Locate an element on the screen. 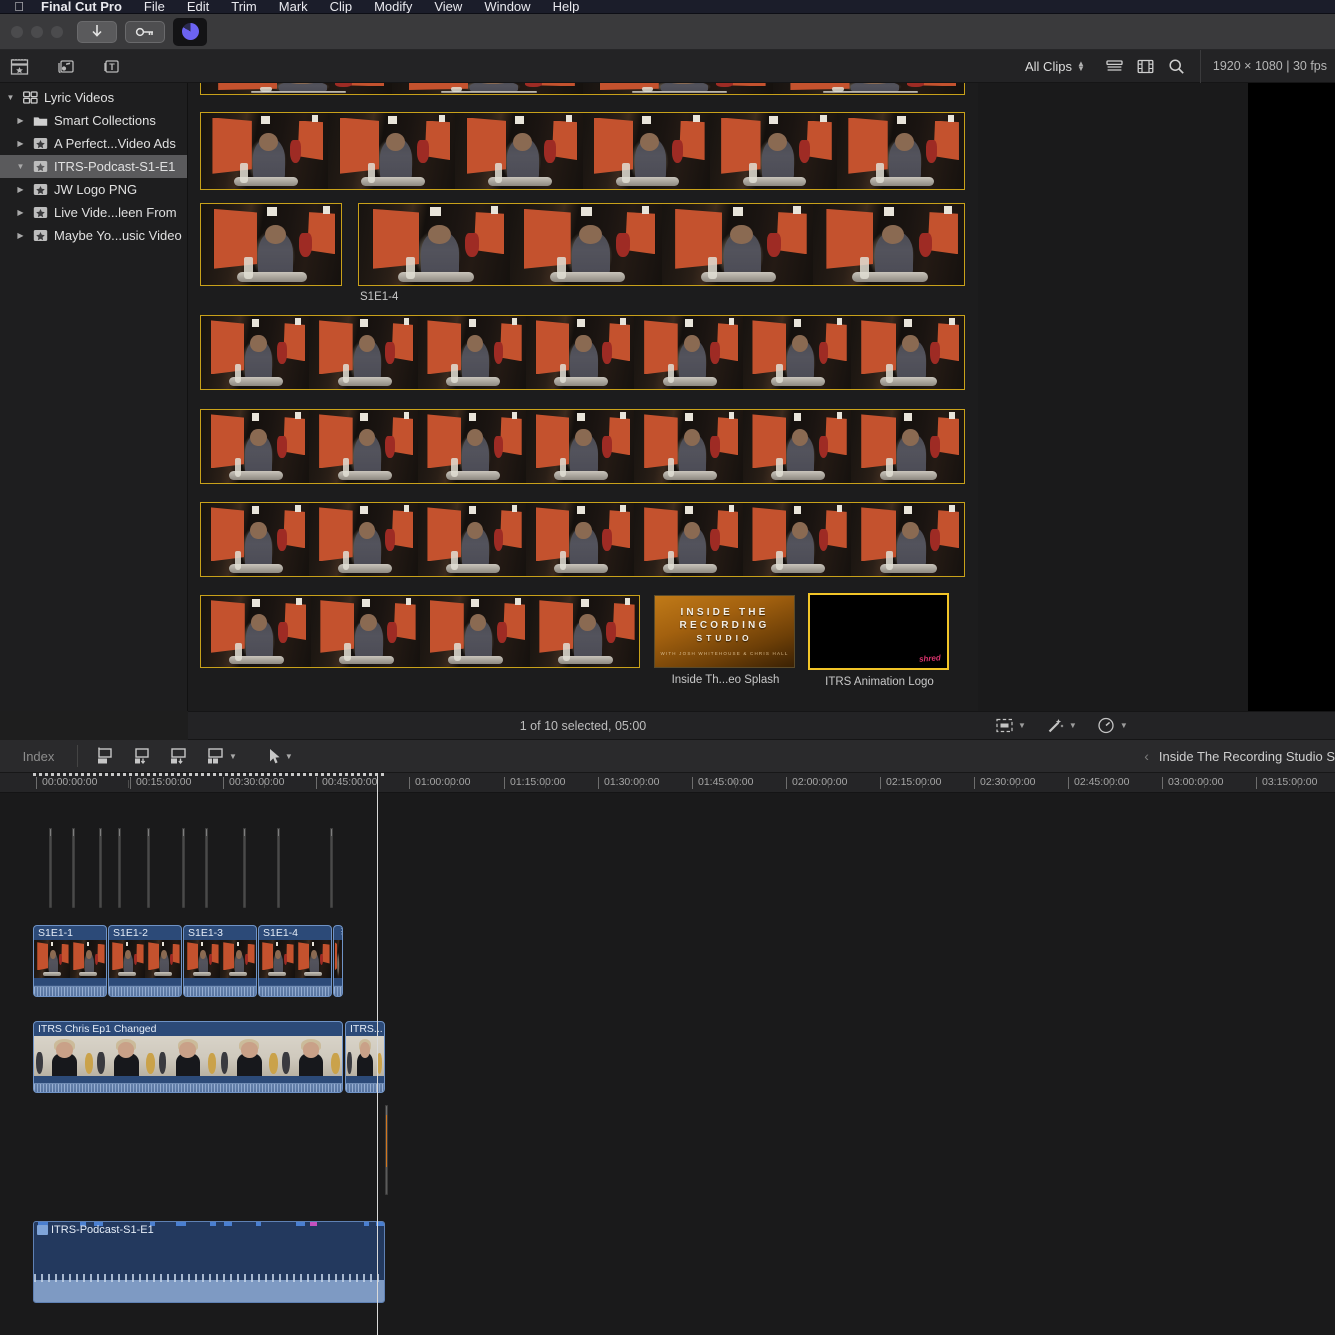  sidebar-item-jw-logo-png: ▶ JW Logo PNG is located at coordinates (93, 189).